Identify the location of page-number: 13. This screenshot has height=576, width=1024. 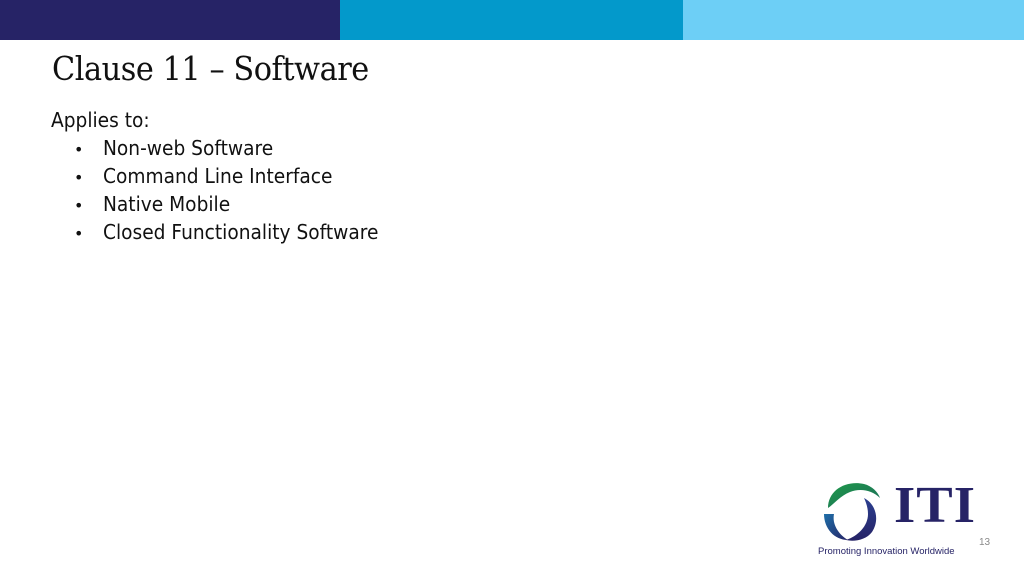
(985, 542).